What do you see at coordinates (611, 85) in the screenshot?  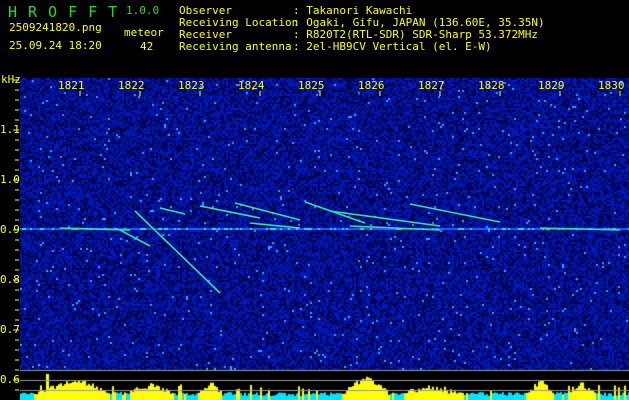 I see `x-tick-label: 1830` at bounding box center [611, 85].